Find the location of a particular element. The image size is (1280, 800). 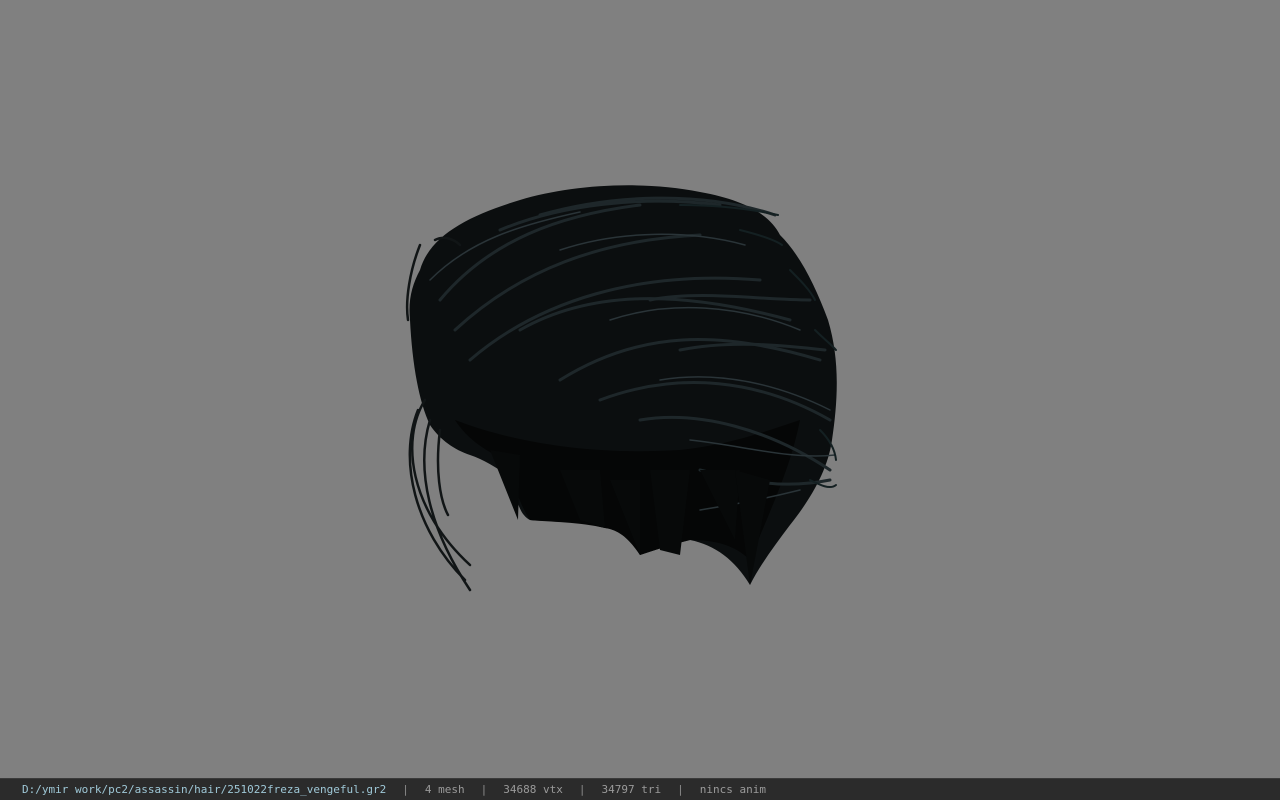

animation-status: nincs anim is located at coordinates (732, 789).